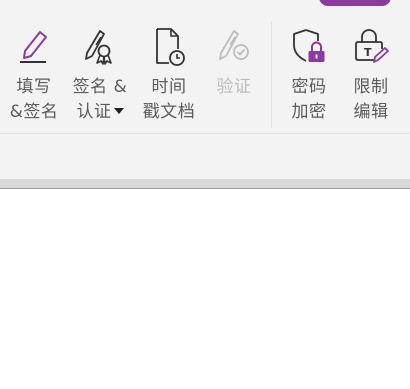  I want to click on encrypt-button: 密码 加密, so click(309, 65).